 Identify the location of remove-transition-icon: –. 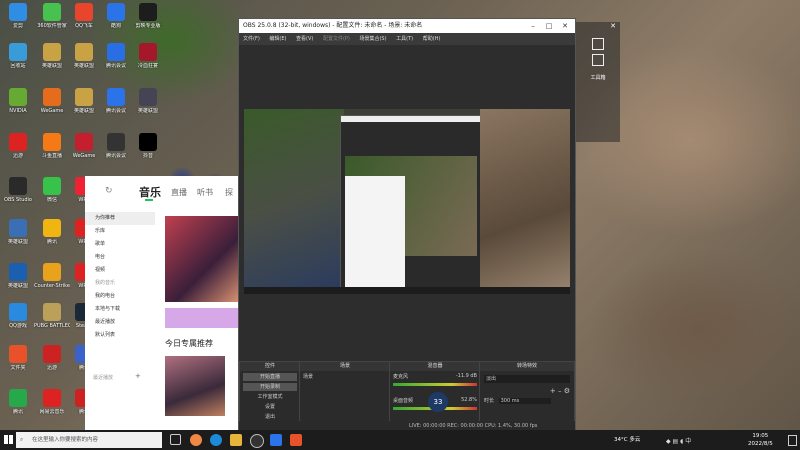
(560, 391).